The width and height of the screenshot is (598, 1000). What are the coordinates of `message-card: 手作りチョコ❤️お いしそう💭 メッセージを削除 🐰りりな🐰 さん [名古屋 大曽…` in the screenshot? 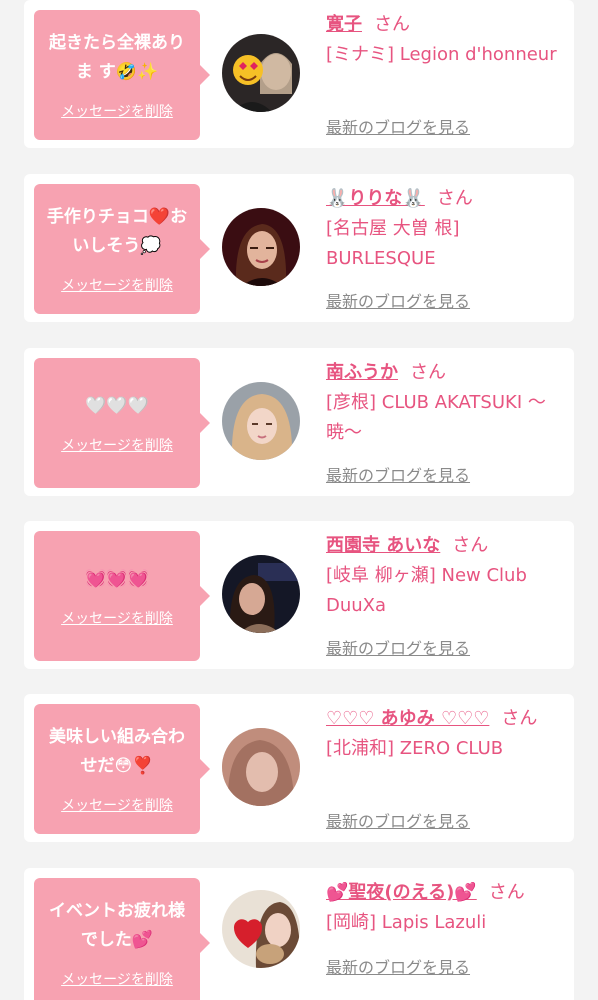 It's located at (299, 248).